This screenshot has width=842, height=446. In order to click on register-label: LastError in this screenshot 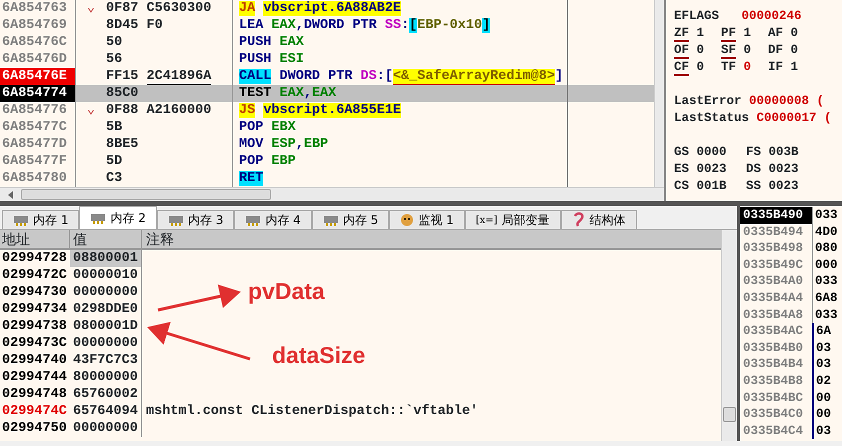, I will do `click(708, 101)`.